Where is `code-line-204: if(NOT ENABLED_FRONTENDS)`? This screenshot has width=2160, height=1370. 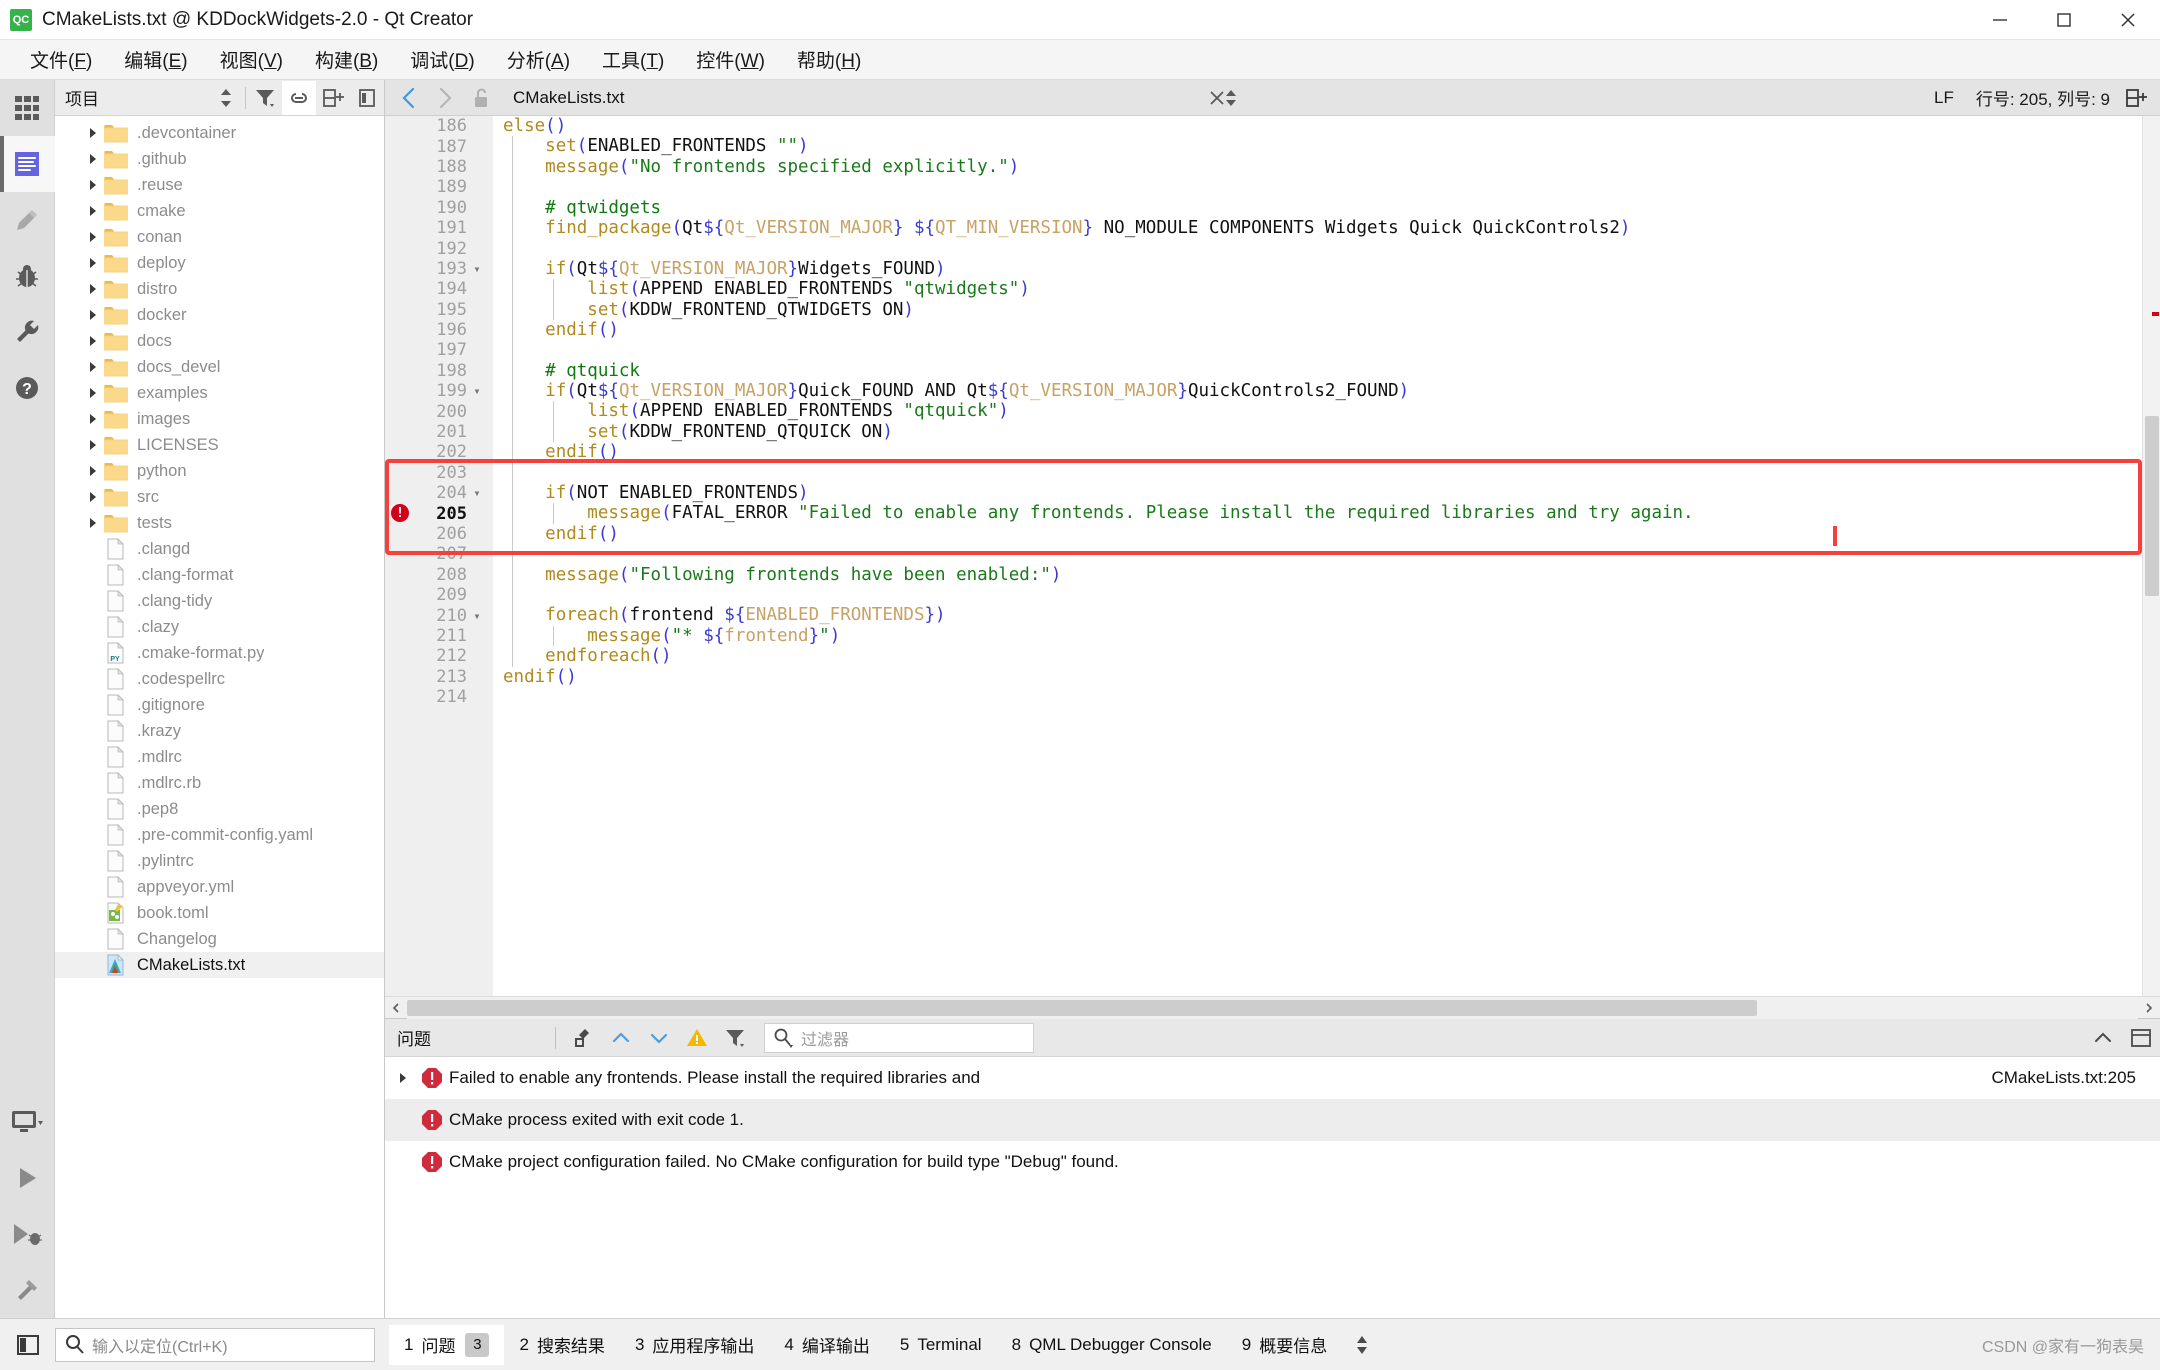 code-line-204: if(NOT ENABLED_FRONTENDS) is located at coordinates (1322, 493).